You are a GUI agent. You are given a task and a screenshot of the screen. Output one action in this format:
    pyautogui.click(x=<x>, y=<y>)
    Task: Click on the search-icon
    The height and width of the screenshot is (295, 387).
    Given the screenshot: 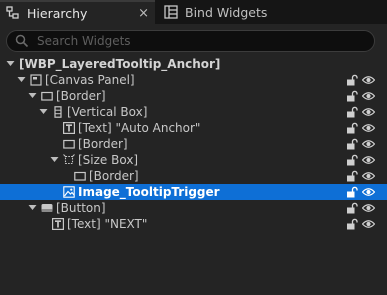 What is the action you would take?
    pyautogui.click(x=22, y=41)
    